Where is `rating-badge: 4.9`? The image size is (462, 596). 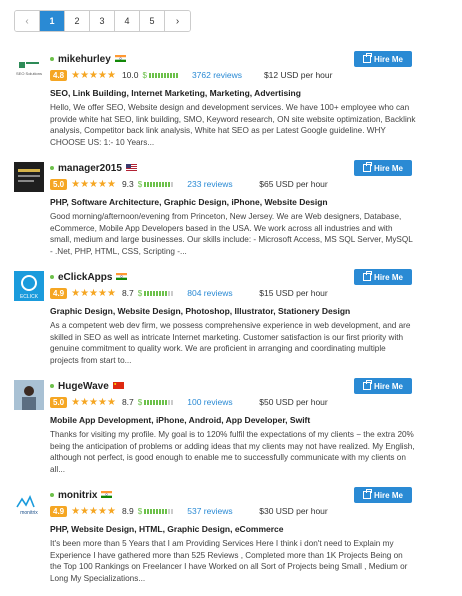
rating-badge: 4.9 is located at coordinates (59, 293).